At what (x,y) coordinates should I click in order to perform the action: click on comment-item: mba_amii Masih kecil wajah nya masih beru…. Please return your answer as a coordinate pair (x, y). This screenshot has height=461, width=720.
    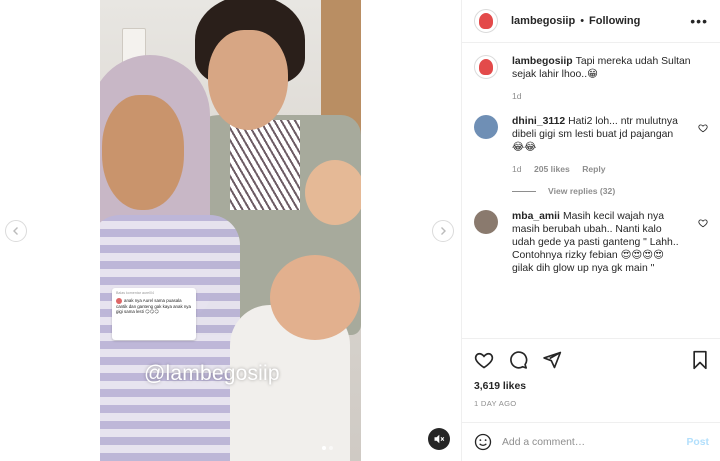
    Looking at the image, I should click on (591, 242).